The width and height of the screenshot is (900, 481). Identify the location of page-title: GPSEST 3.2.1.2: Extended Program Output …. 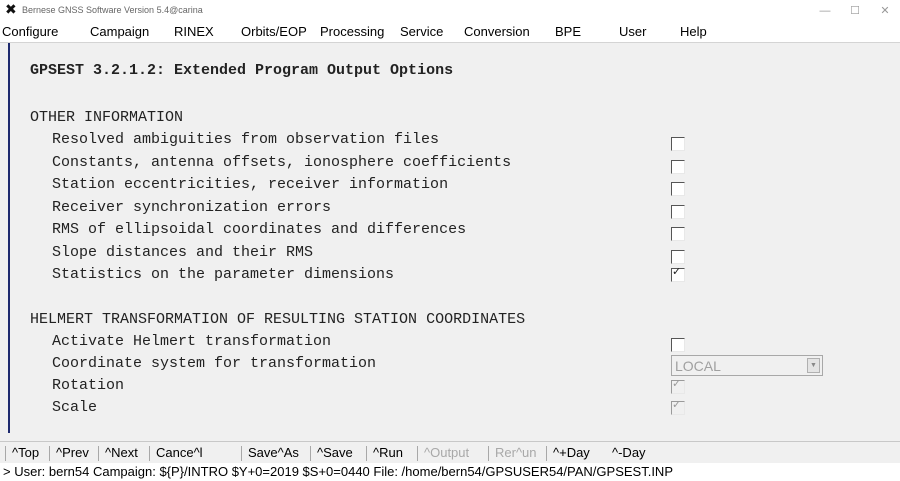
(242, 70).